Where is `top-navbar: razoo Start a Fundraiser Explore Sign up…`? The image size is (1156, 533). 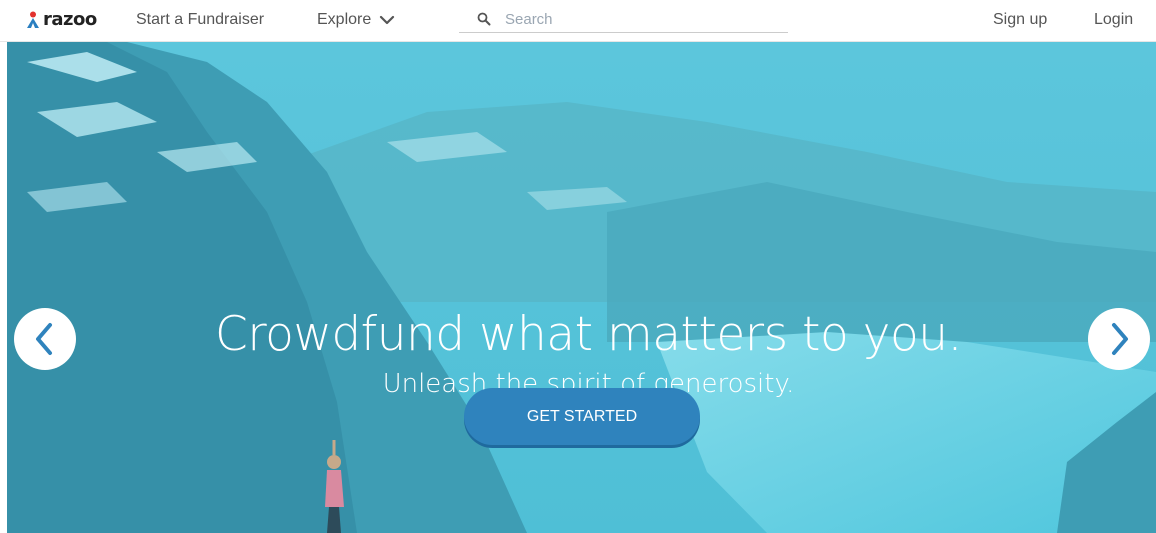
top-navbar: razoo Start a Fundraiser Explore Sign up… is located at coordinates (578, 21).